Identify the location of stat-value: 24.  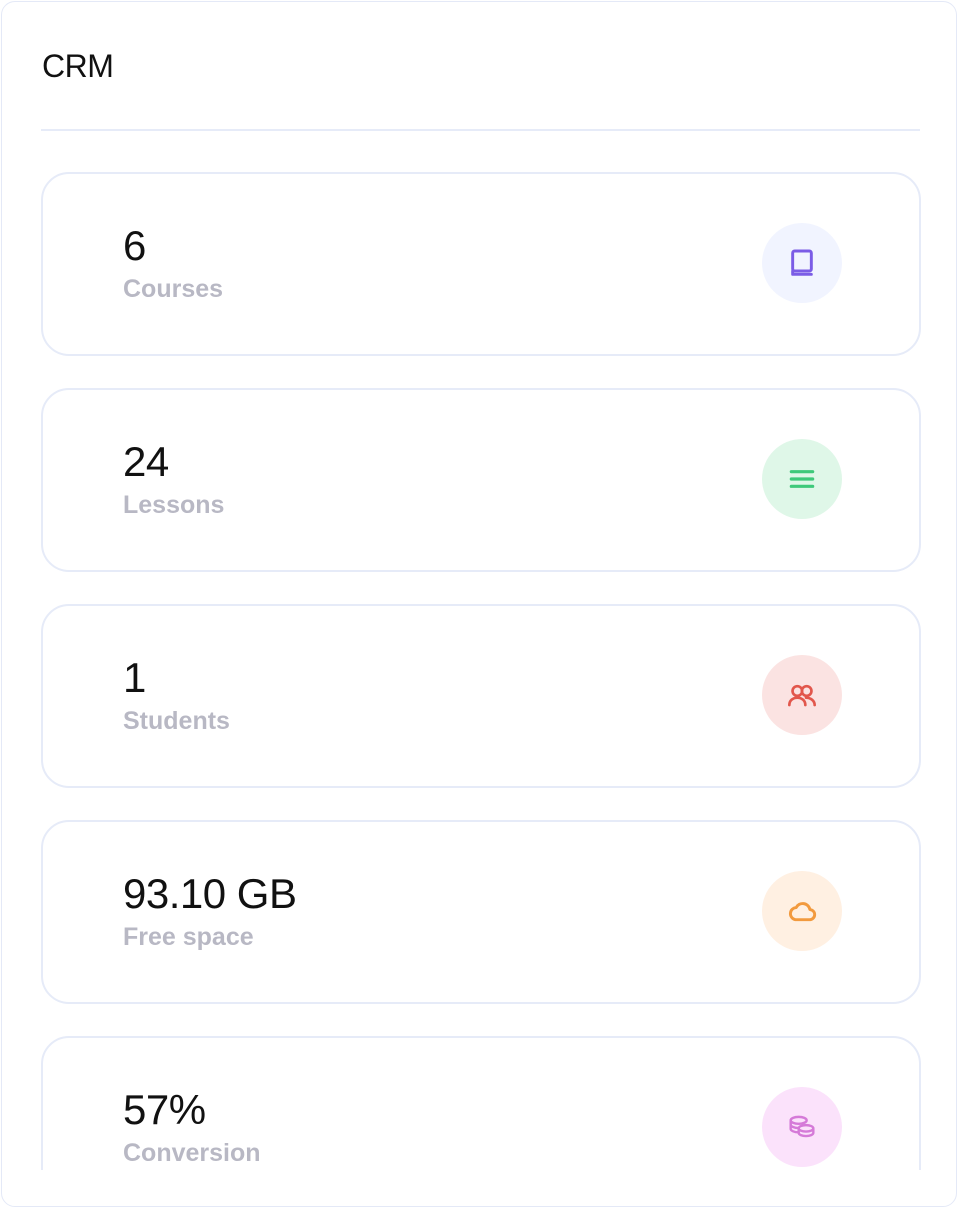
(146, 461).